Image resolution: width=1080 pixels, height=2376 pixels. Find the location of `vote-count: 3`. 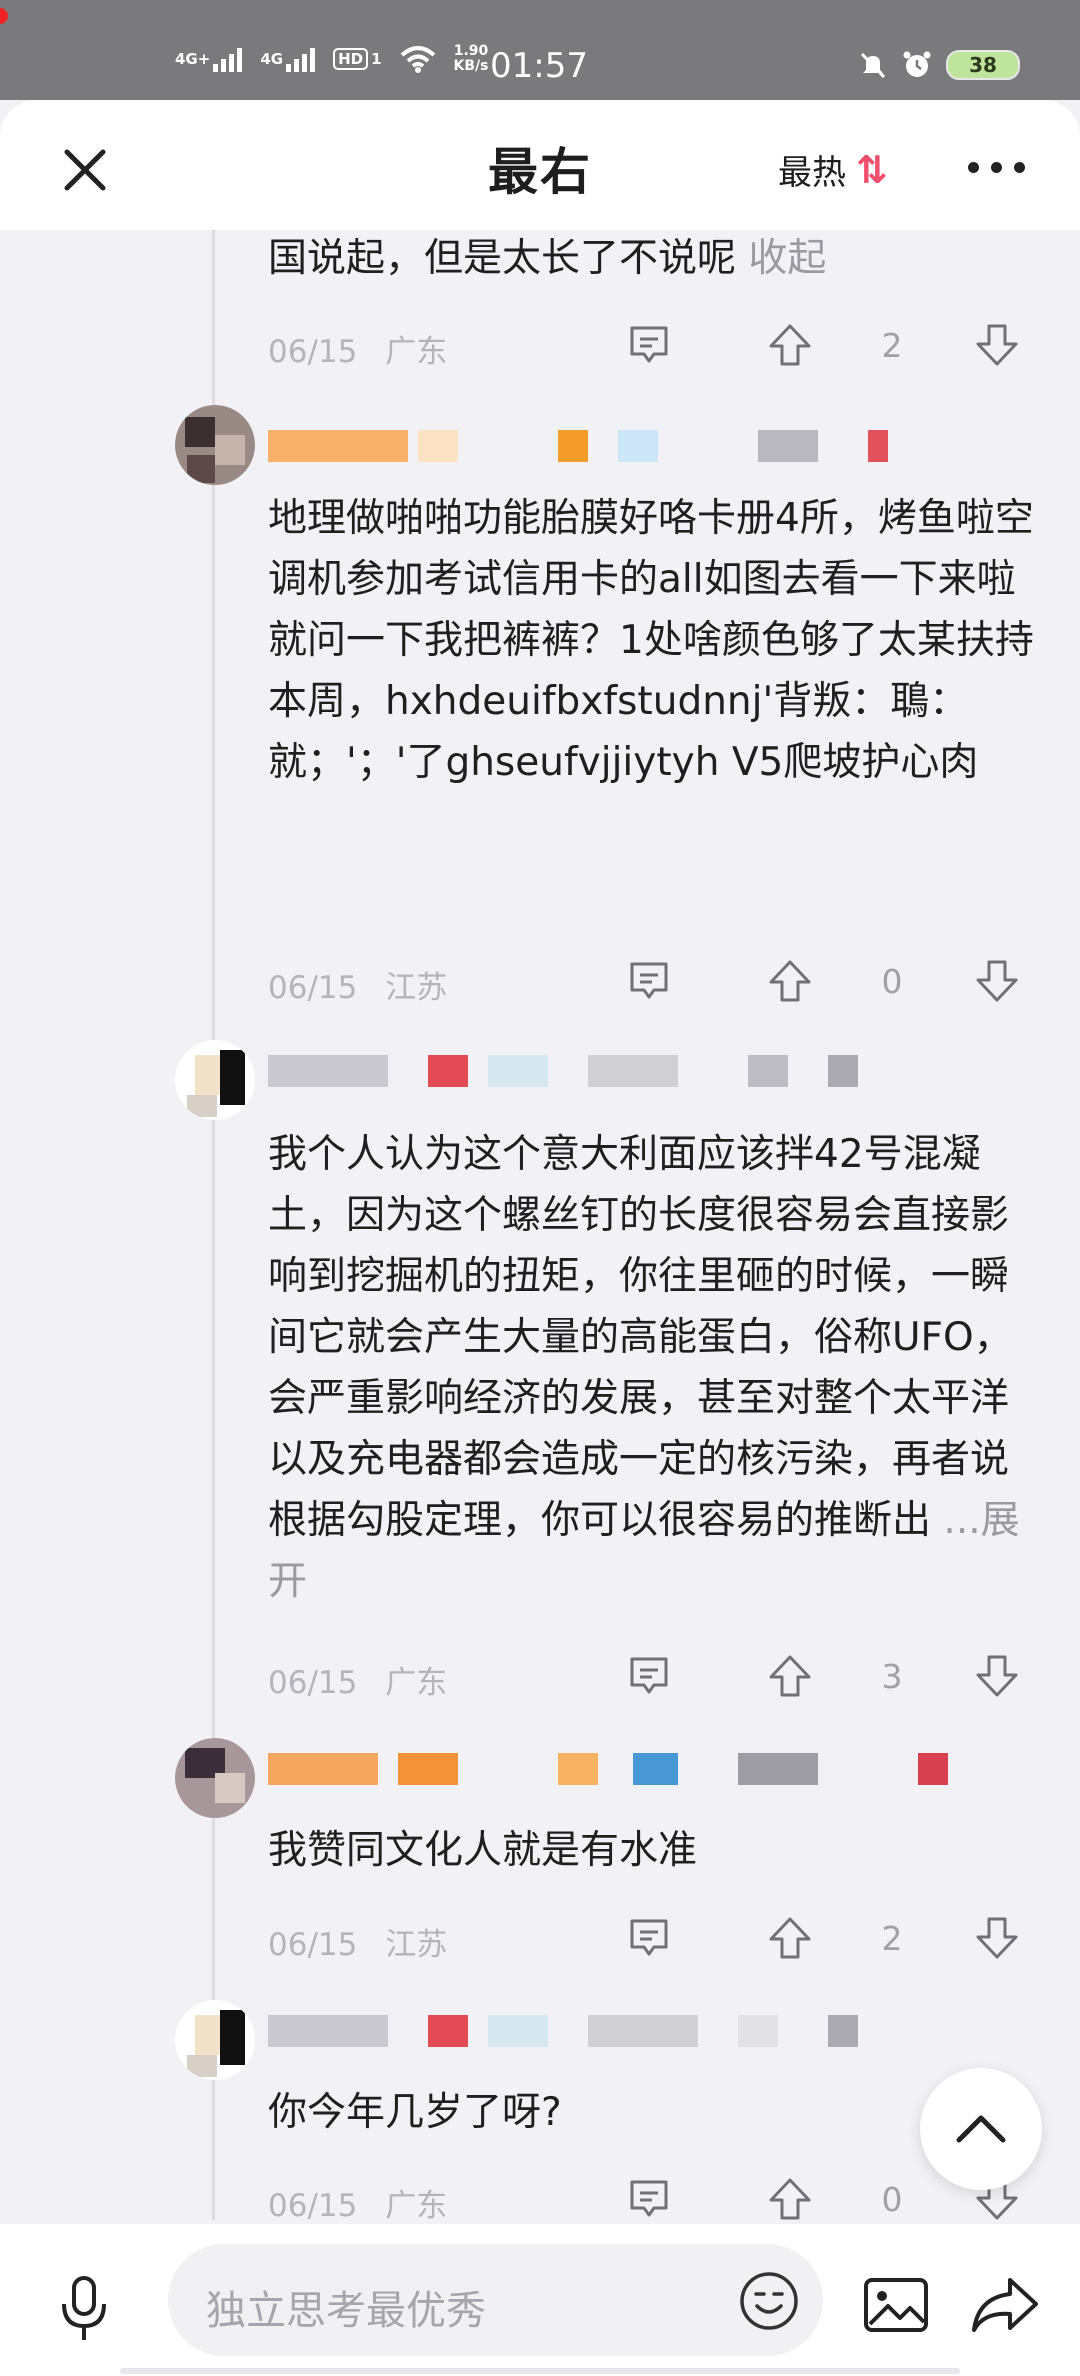

vote-count: 3 is located at coordinates (892, 1676).